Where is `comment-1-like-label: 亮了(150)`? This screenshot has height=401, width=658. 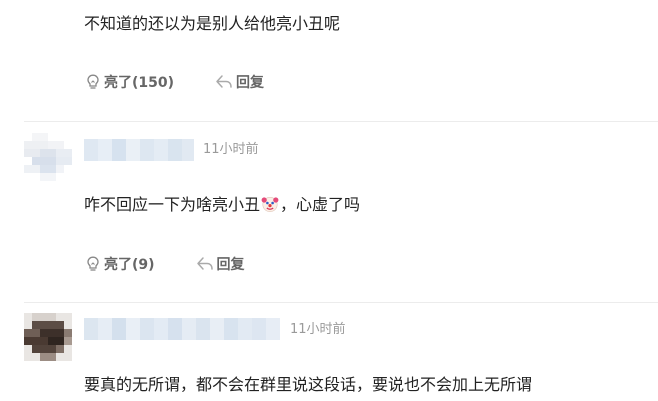
comment-1-like-label: 亮了(150) is located at coordinates (139, 83).